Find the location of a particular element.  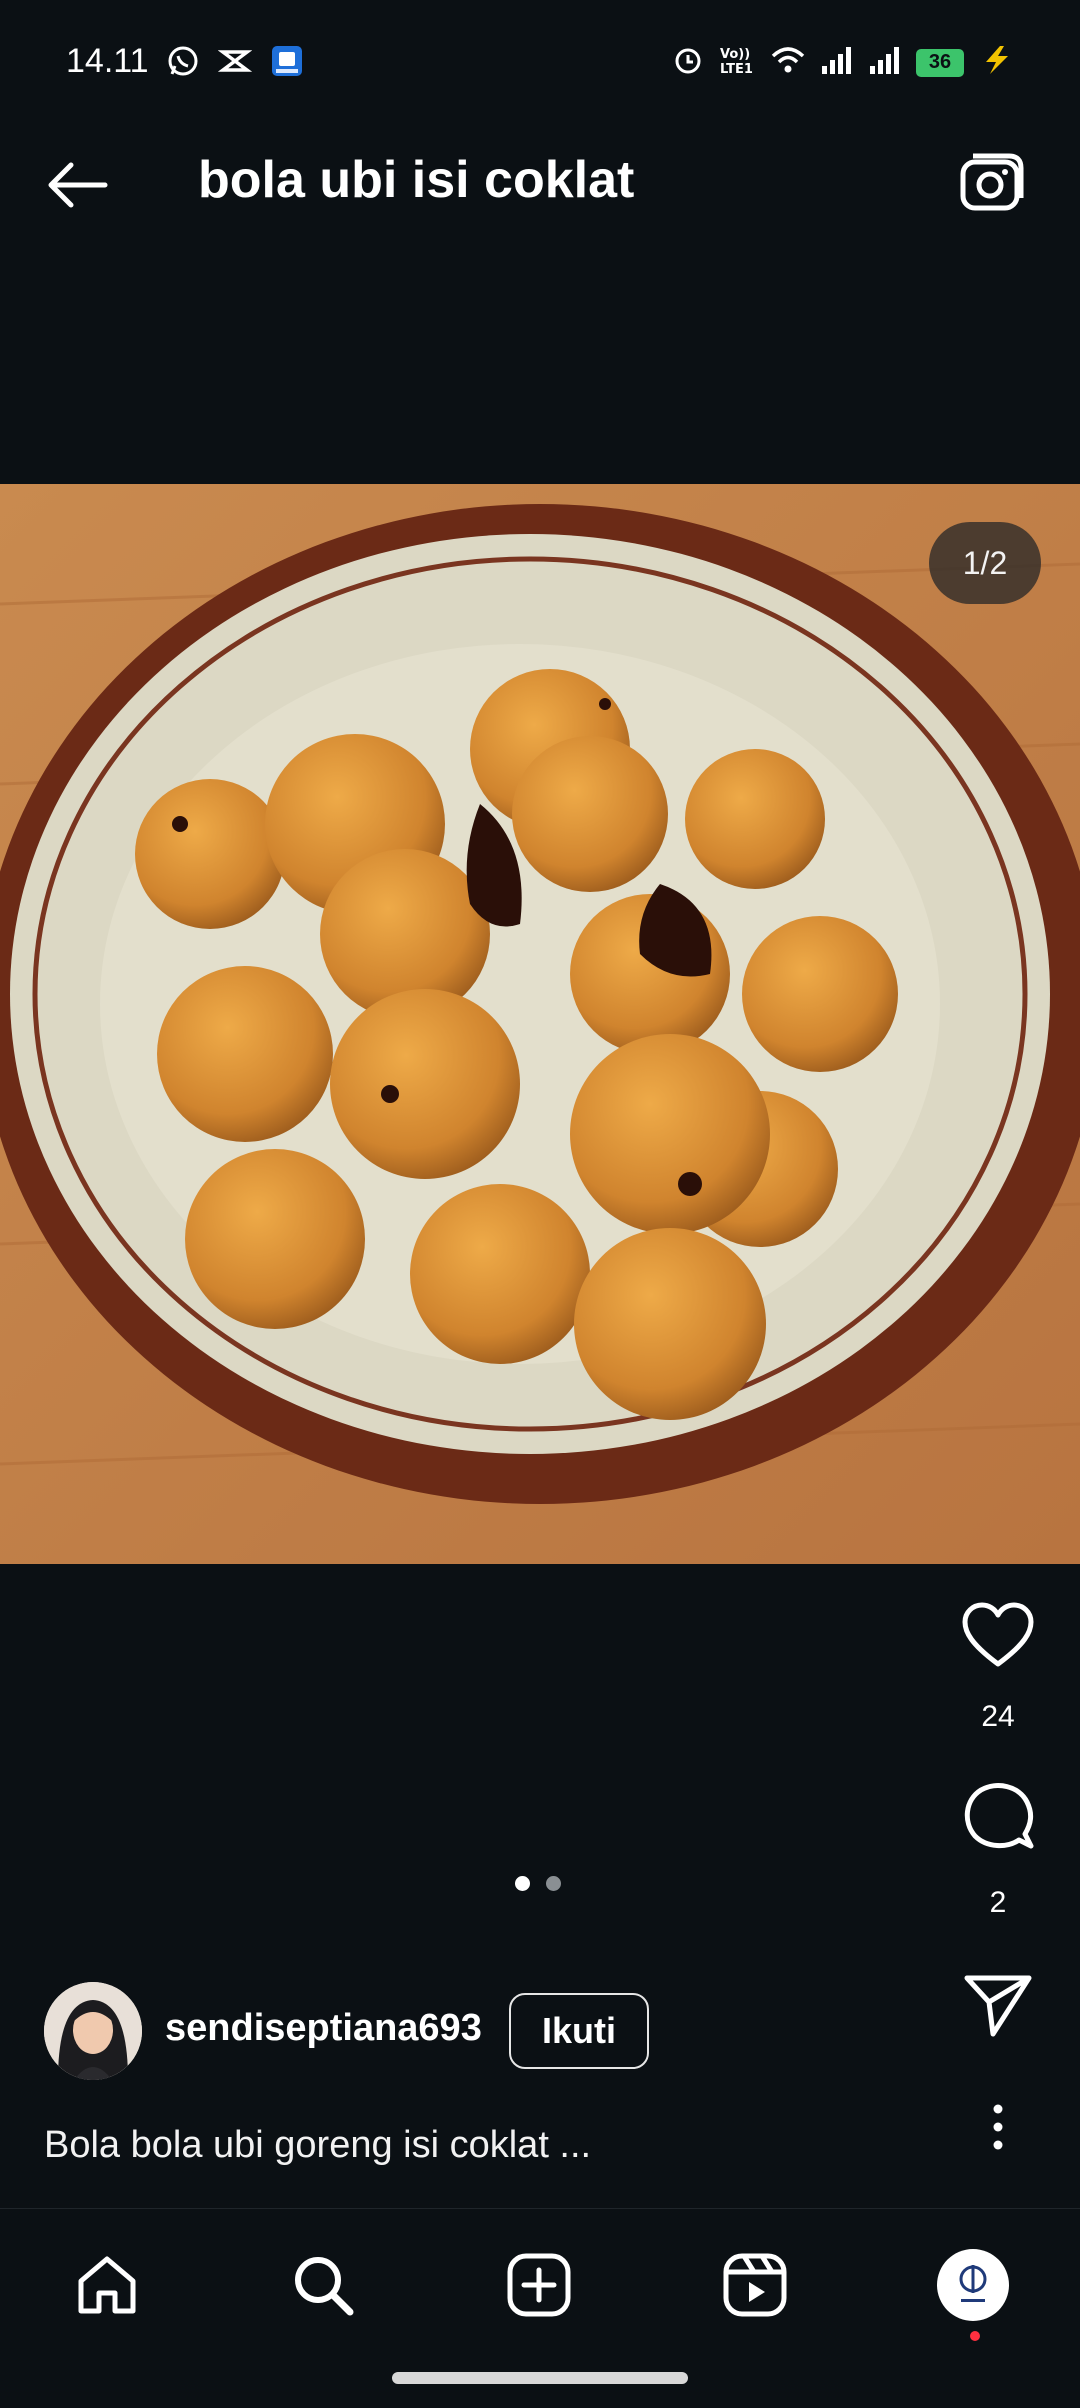

author-avatar is located at coordinates (93, 2031).